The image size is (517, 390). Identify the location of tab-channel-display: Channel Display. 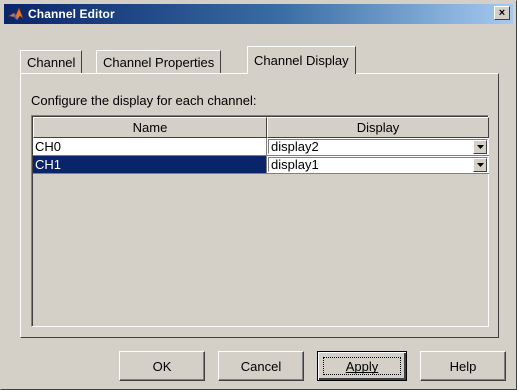
(301, 60).